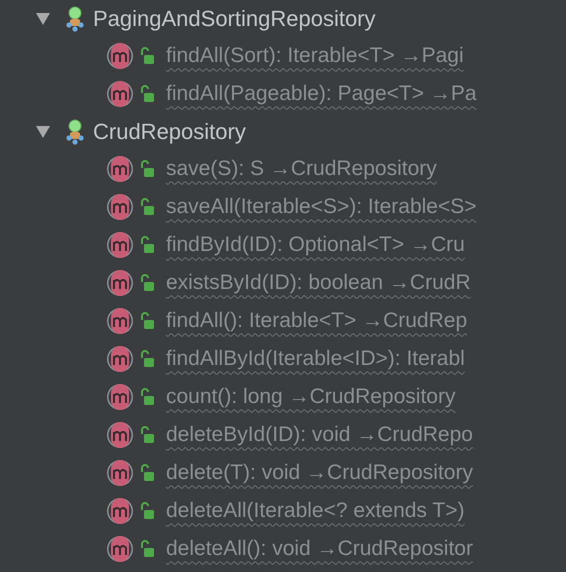 The image size is (566, 572). I want to click on method-signature: save(S): S →CrudRepository, so click(301, 169).